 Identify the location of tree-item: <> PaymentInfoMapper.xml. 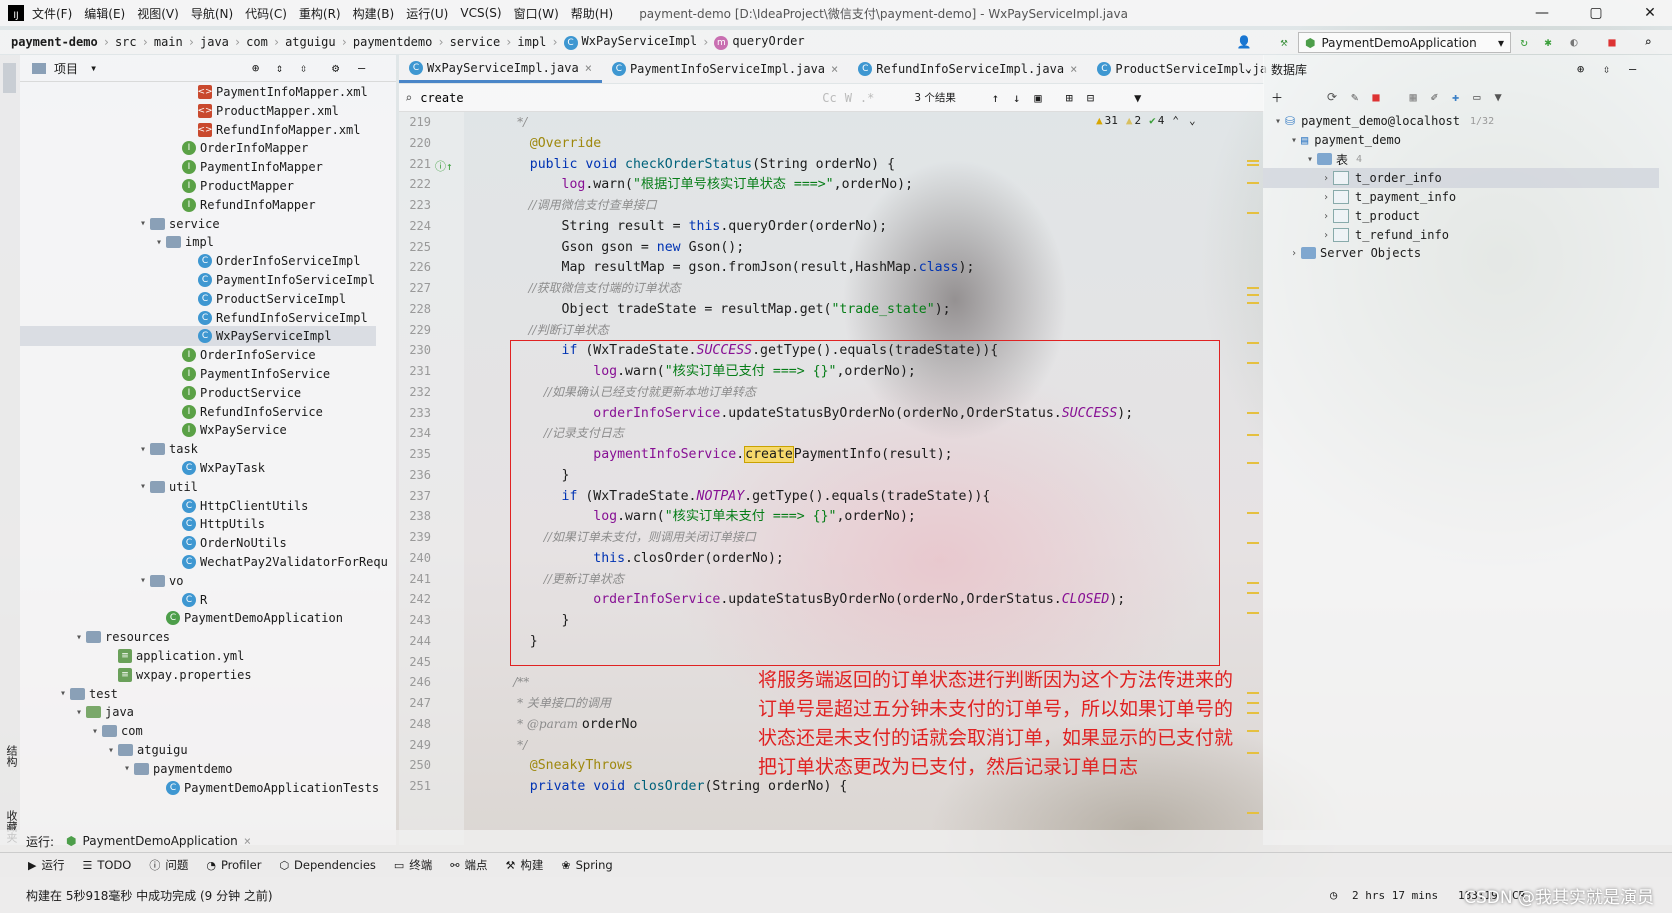
(198, 92).